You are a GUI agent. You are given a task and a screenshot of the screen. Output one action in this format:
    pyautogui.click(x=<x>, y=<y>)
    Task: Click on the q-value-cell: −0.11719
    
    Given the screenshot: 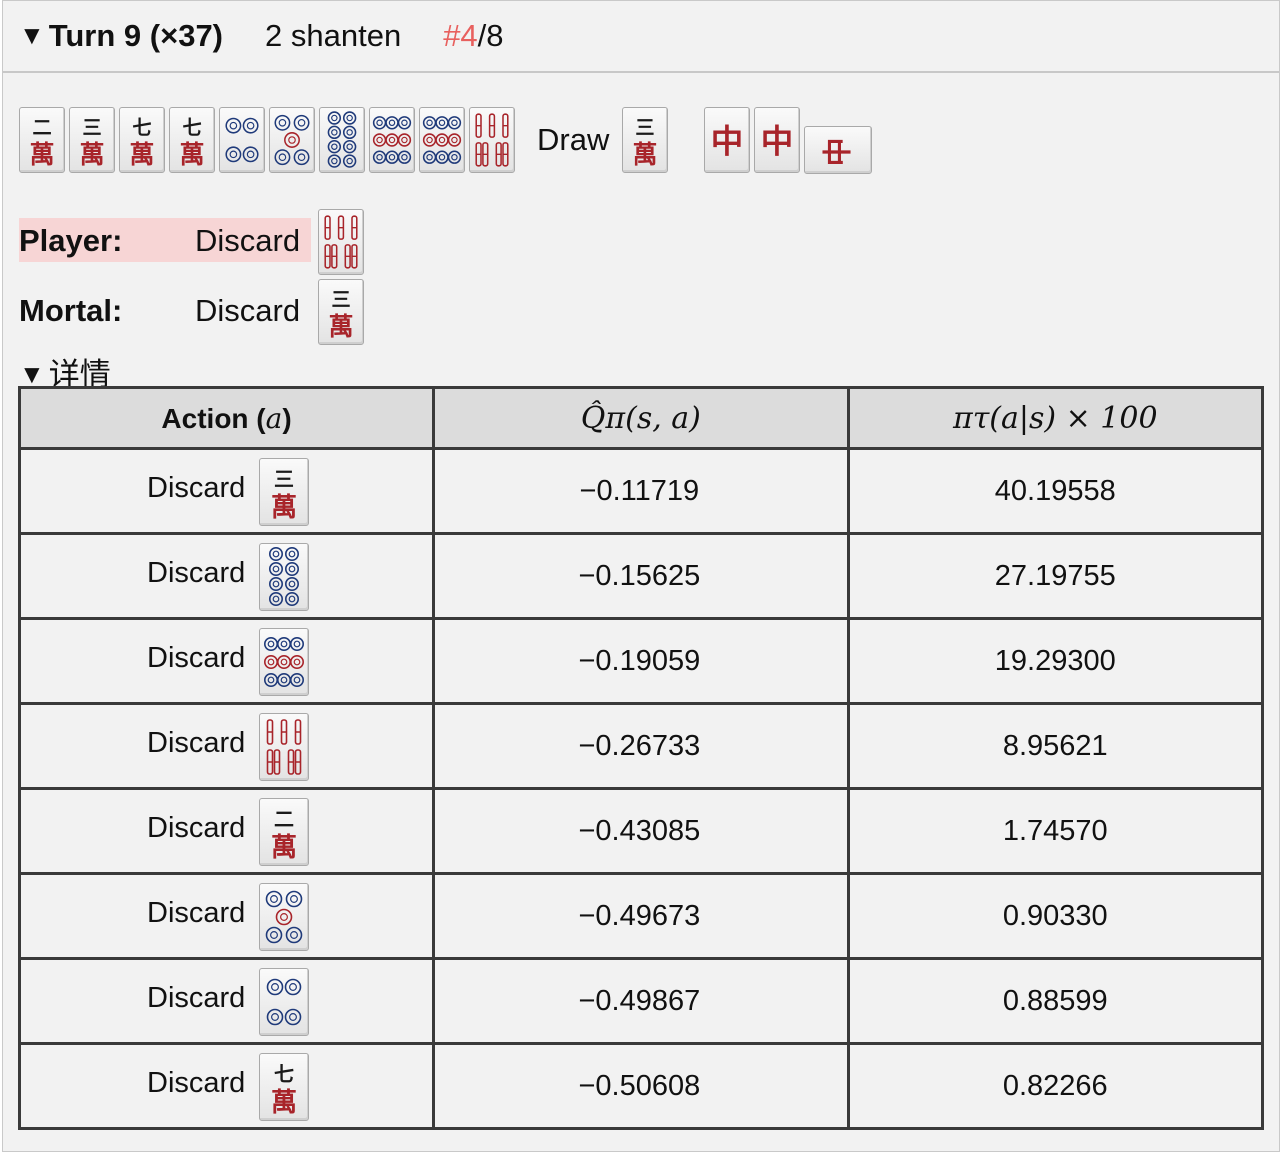 What is the action you would take?
    pyautogui.click(x=641, y=491)
    